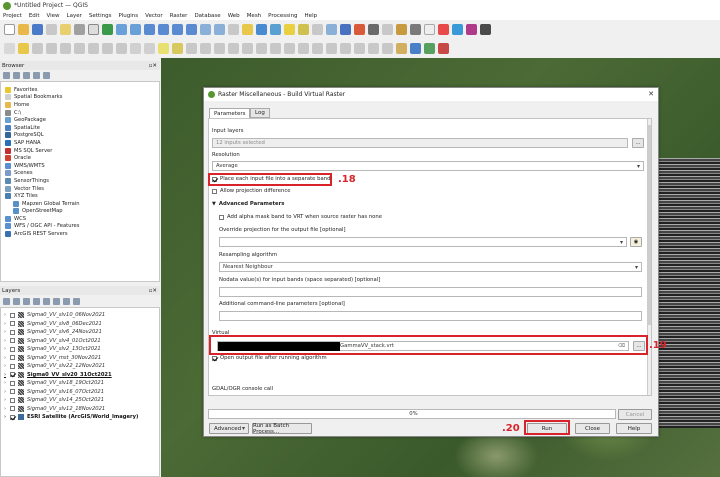  What do you see at coordinates (214, 358) in the screenshot?
I see `open-output-checkbox` at bounding box center [214, 358].